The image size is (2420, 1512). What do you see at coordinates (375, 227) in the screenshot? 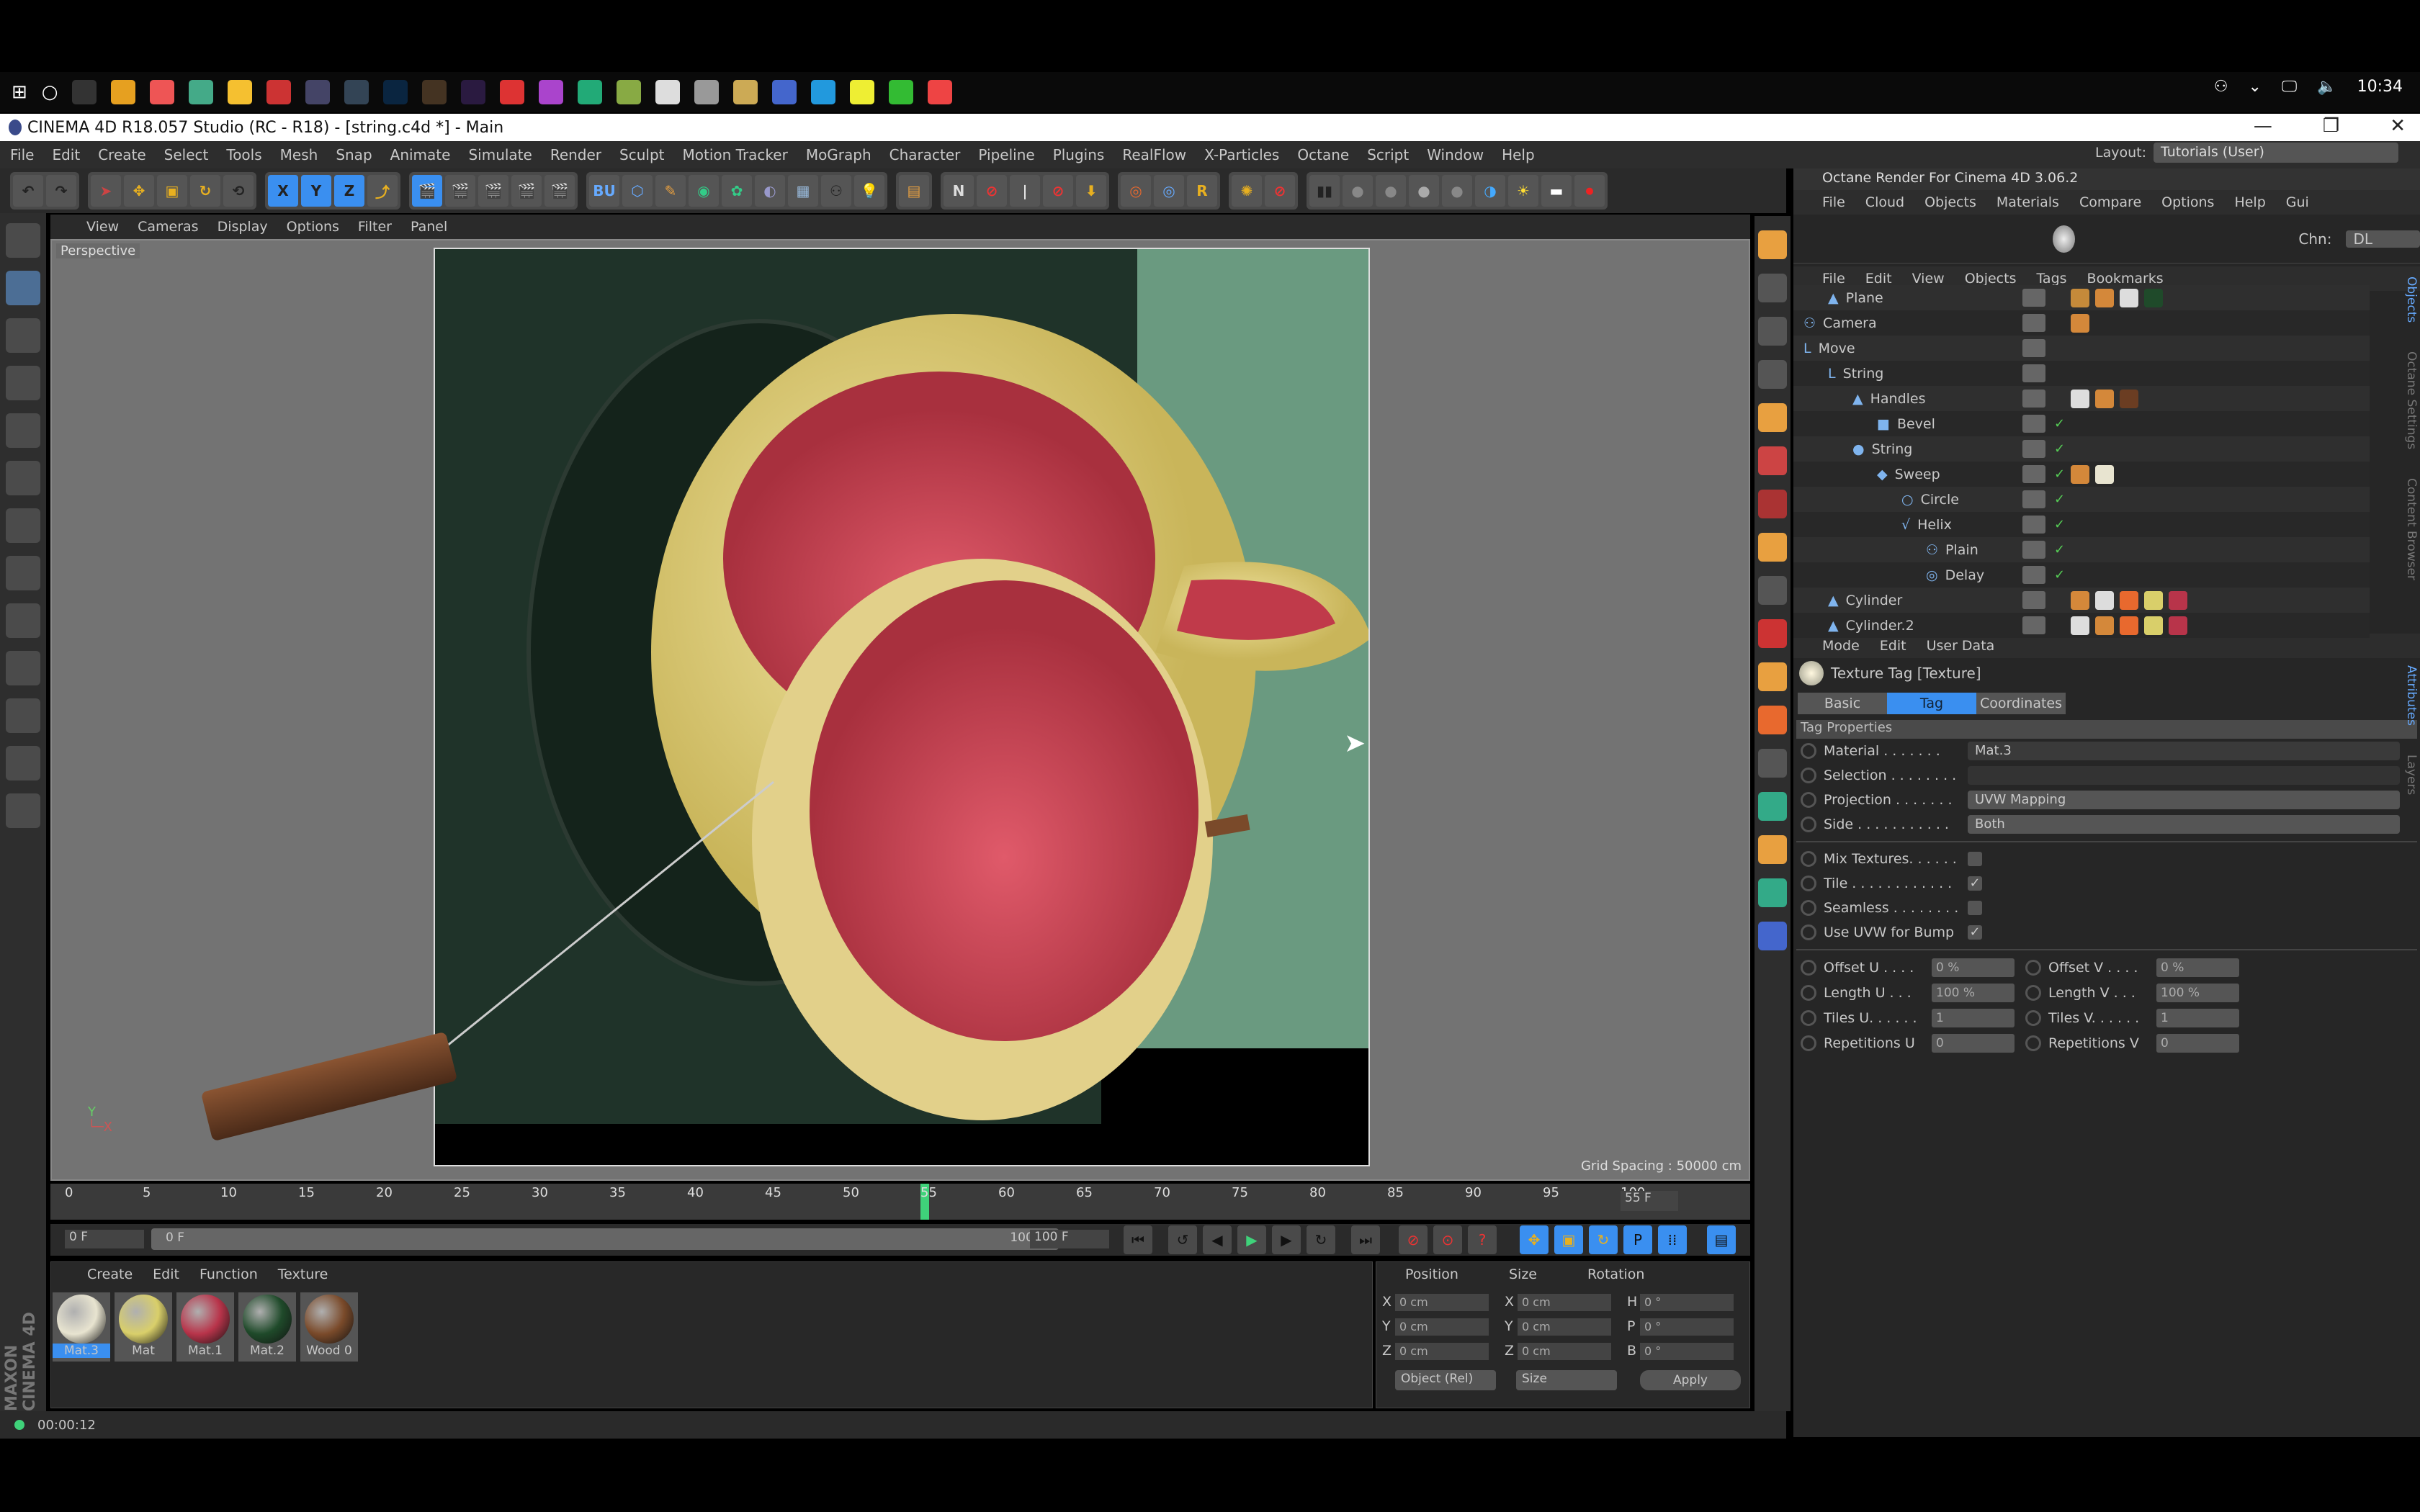
I see `viewport-menu-filter: Filter` at bounding box center [375, 227].